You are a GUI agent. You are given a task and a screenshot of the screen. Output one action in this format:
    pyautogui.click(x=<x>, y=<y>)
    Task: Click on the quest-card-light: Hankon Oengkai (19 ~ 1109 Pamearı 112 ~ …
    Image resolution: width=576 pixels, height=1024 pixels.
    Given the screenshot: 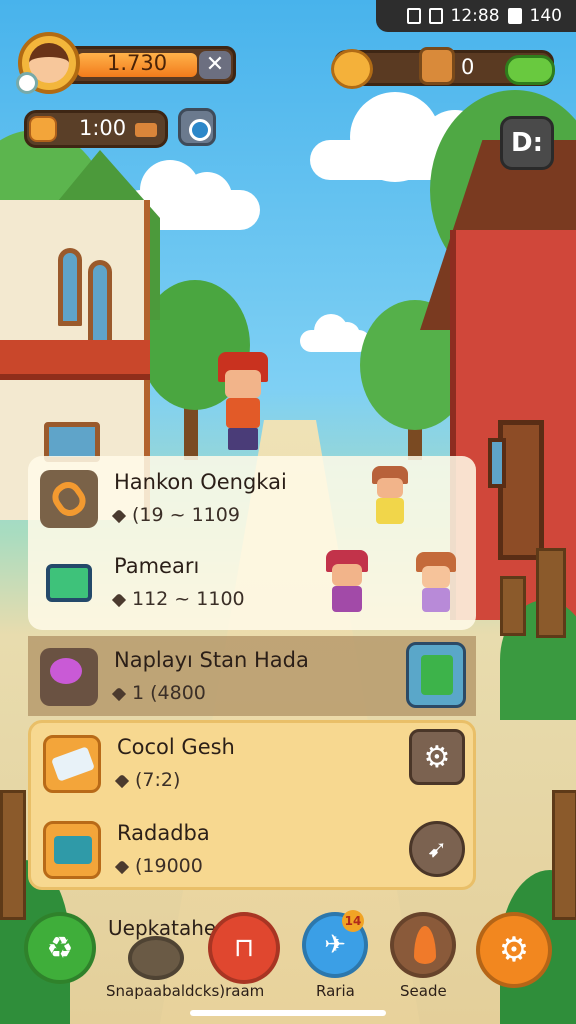 What is the action you would take?
    pyautogui.click(x=252, y=543)
    